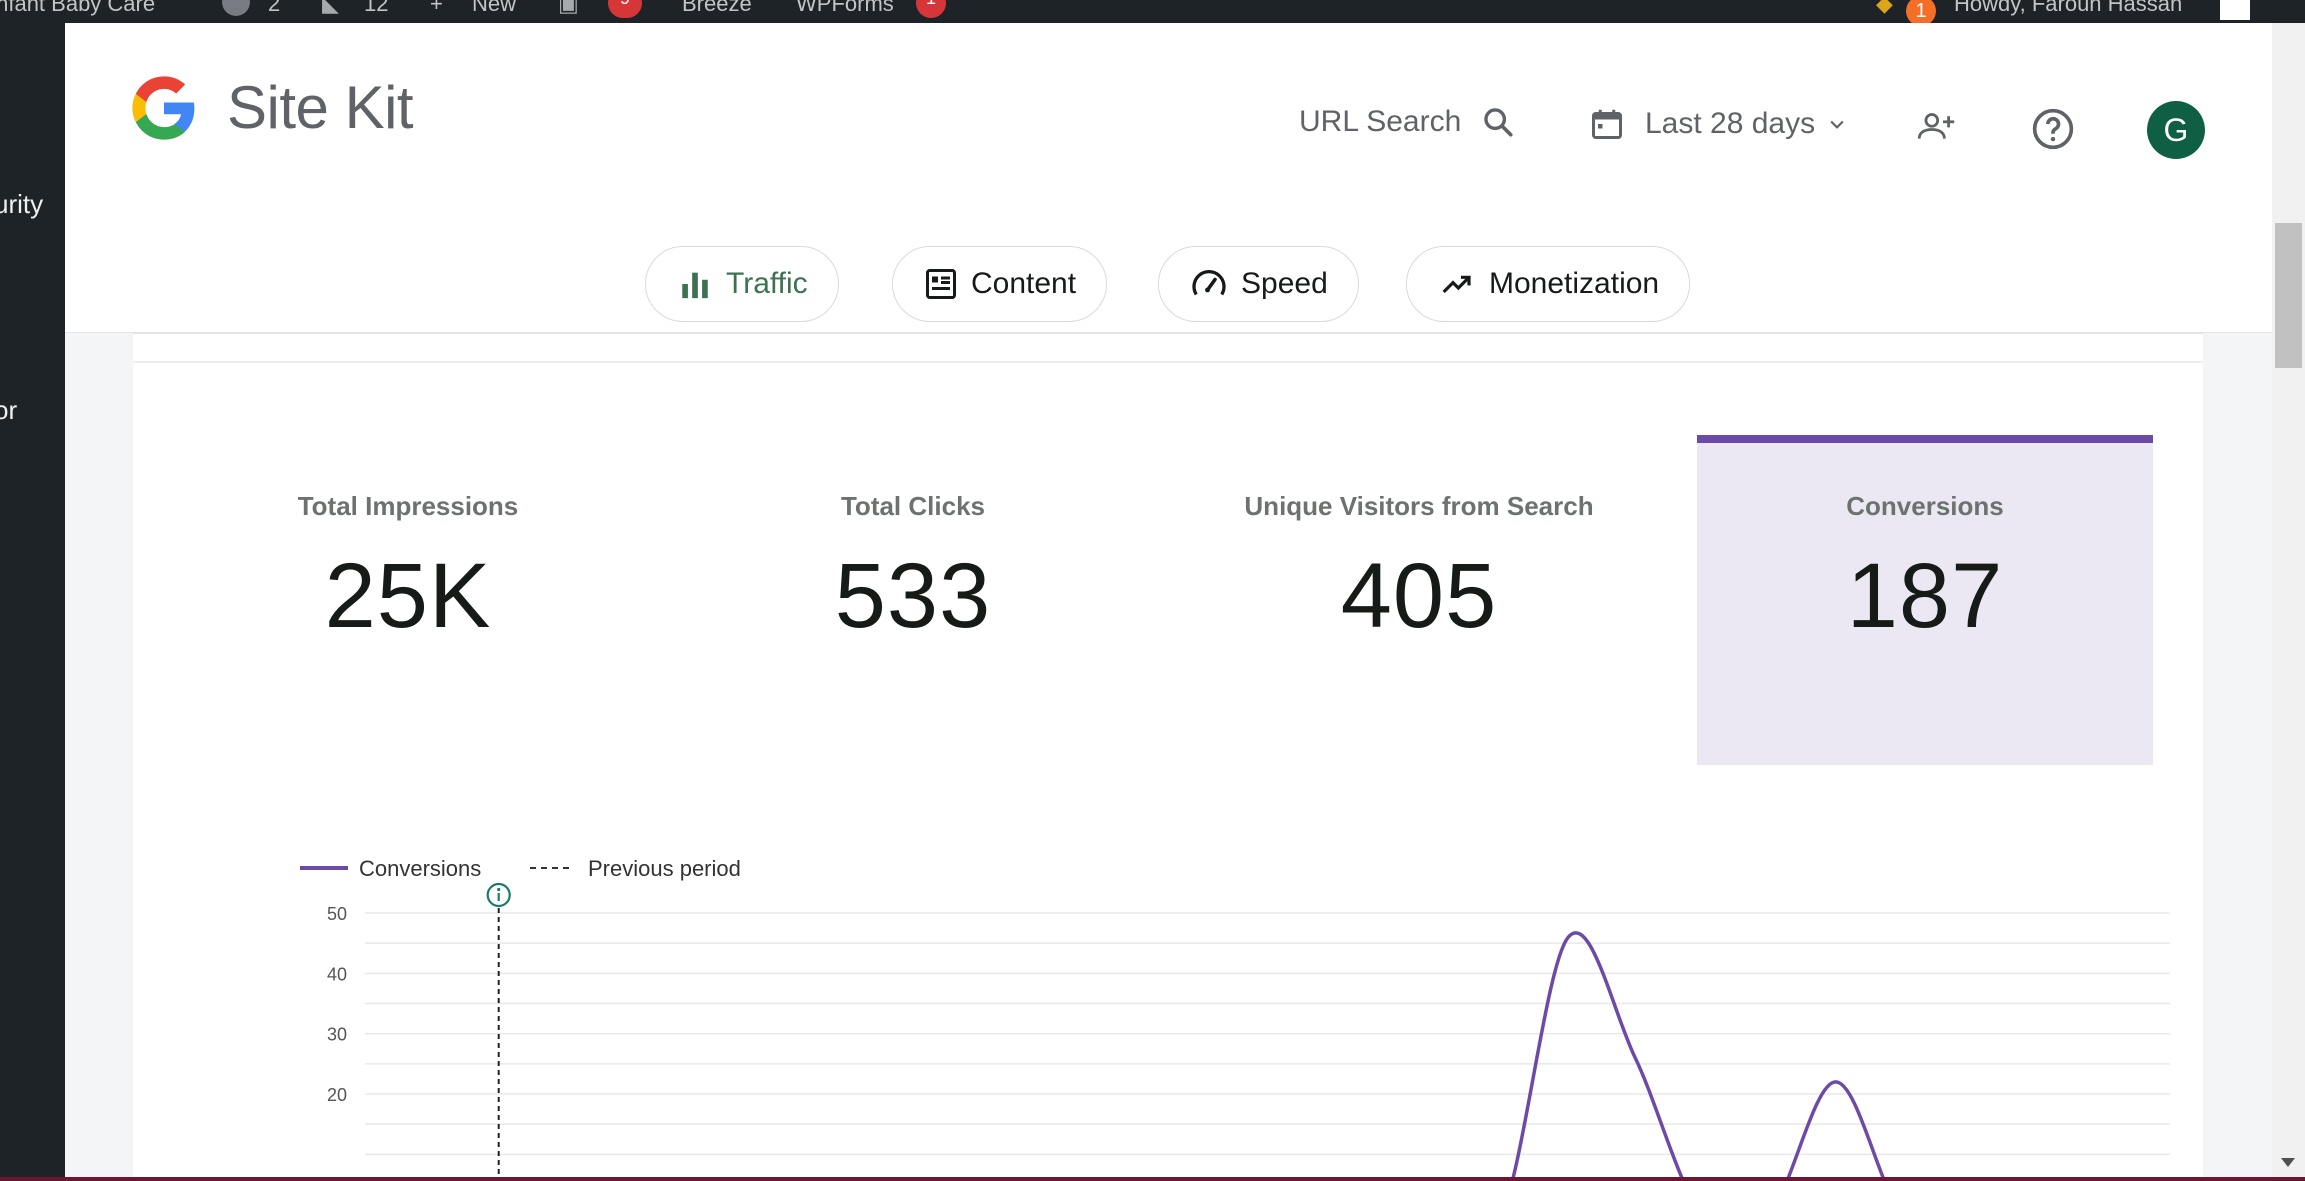  What do you see at coordinates (408, 506) in the screenshot?
I see `stat-label: Total Impressions` at bounding box center [408, 506].